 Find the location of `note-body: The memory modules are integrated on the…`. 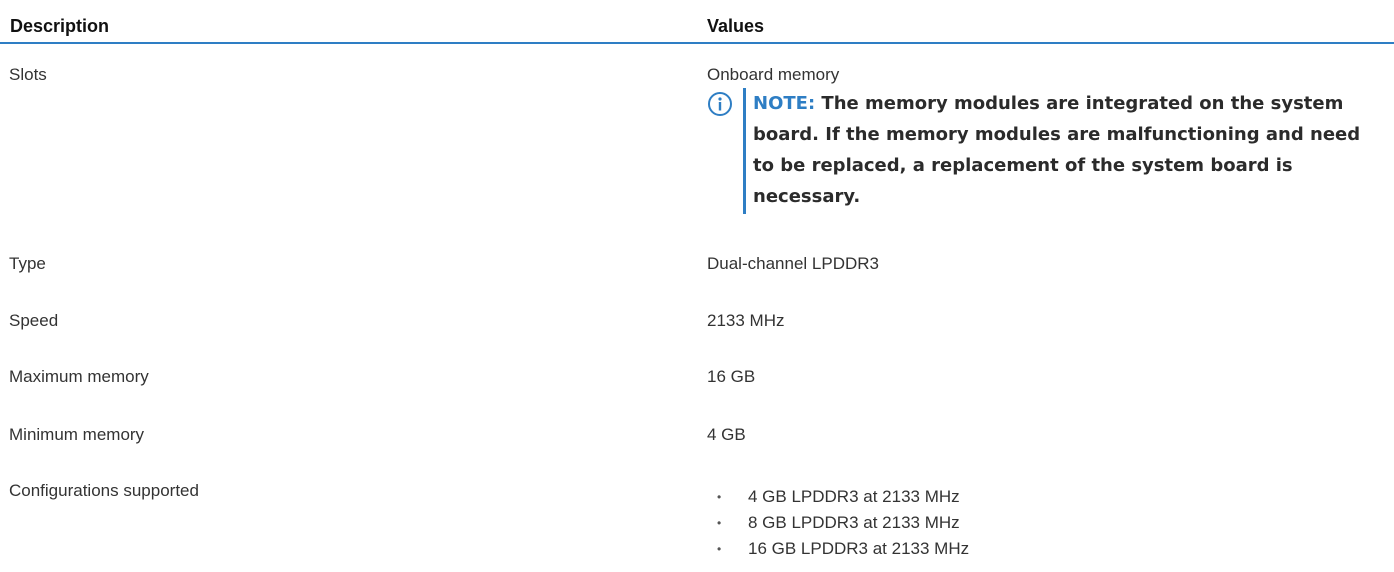

note-body: The memory modules are integrated on the… is located at coordinates (1057, 150).